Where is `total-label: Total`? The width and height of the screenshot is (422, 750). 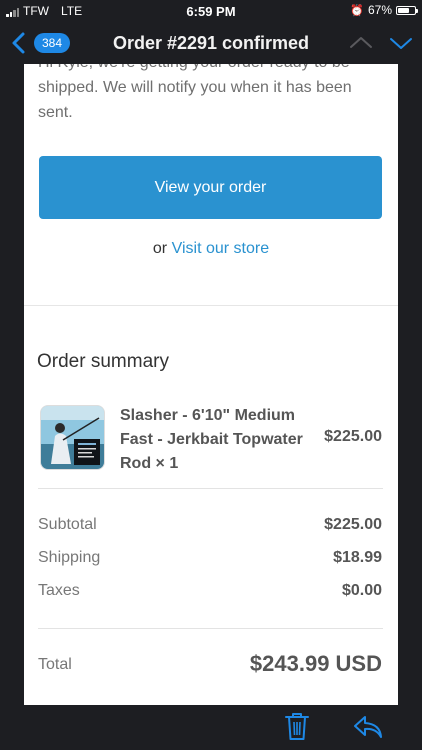 total-label: Total is located at coordinates (55, 664).